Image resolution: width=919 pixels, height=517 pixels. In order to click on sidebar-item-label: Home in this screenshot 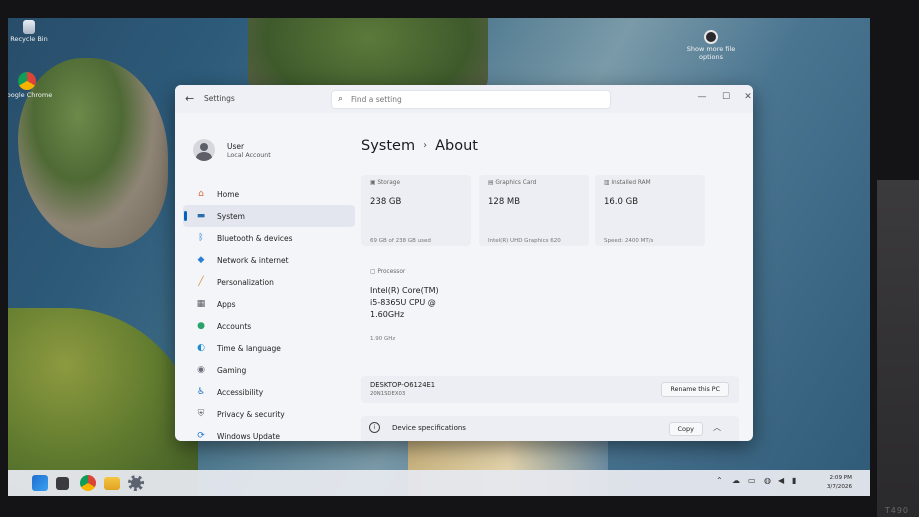, I will do `click(228, 194)`.